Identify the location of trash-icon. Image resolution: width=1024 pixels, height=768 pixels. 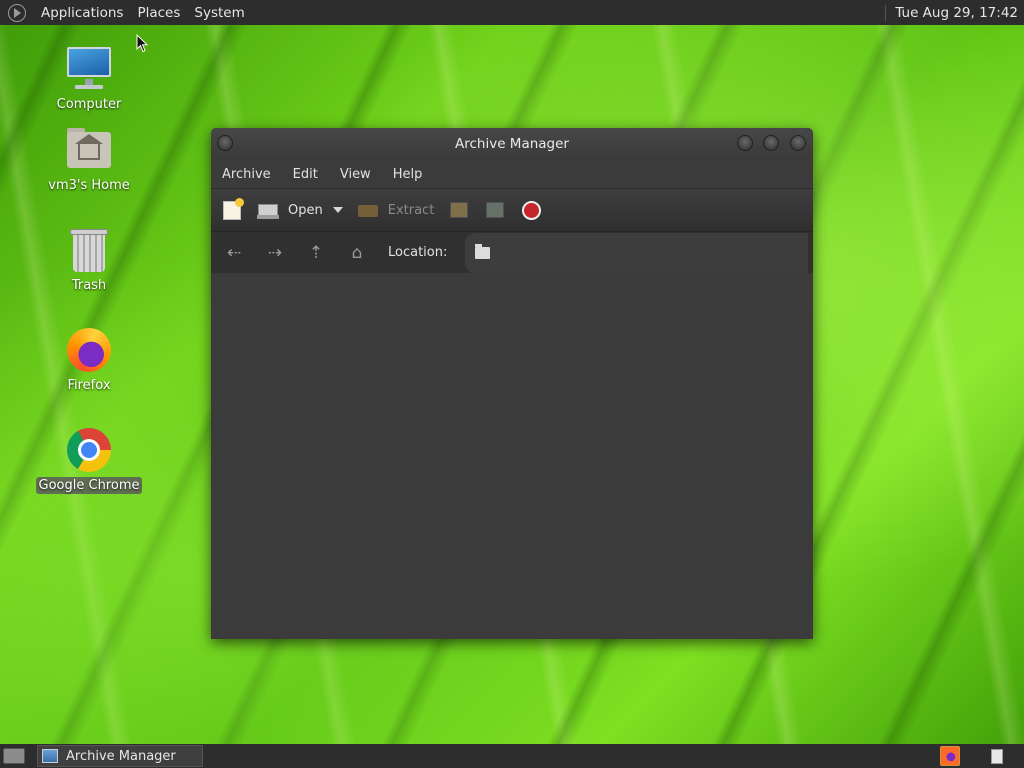
(89, 250).